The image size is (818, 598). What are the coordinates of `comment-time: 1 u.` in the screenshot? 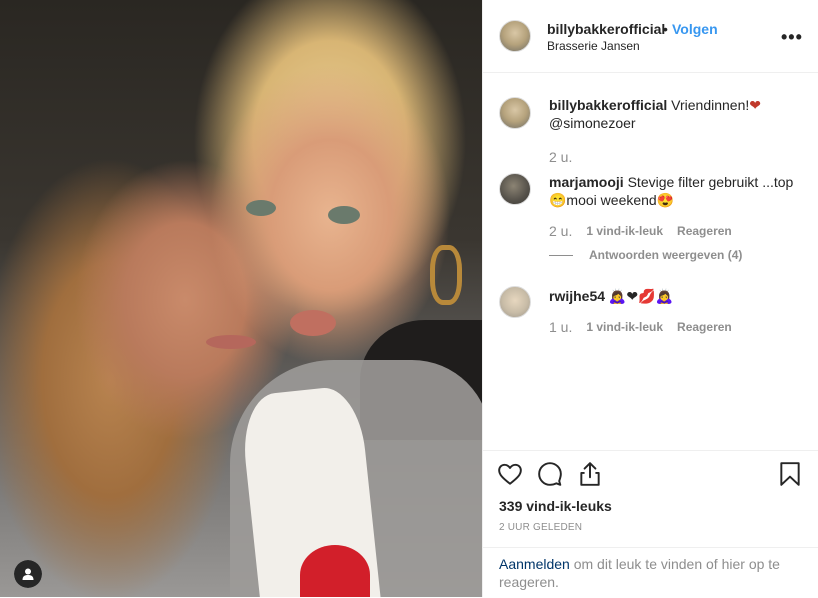 It's located at (560, 327).